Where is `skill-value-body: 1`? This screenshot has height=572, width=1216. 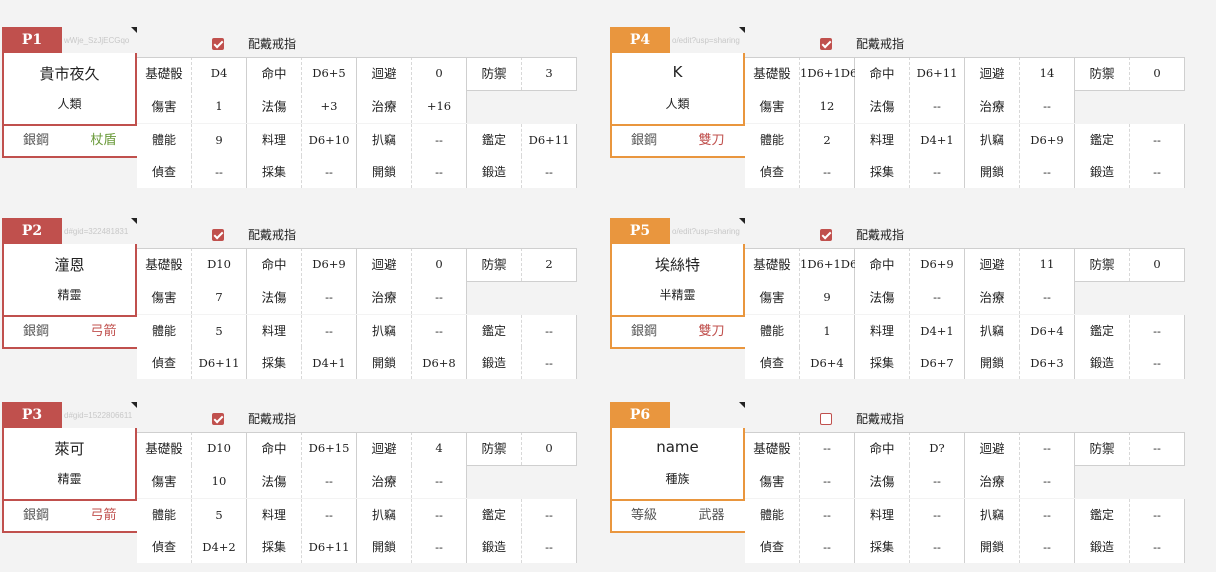
skill-value-body: 1 is located at coordinates (827, 331).